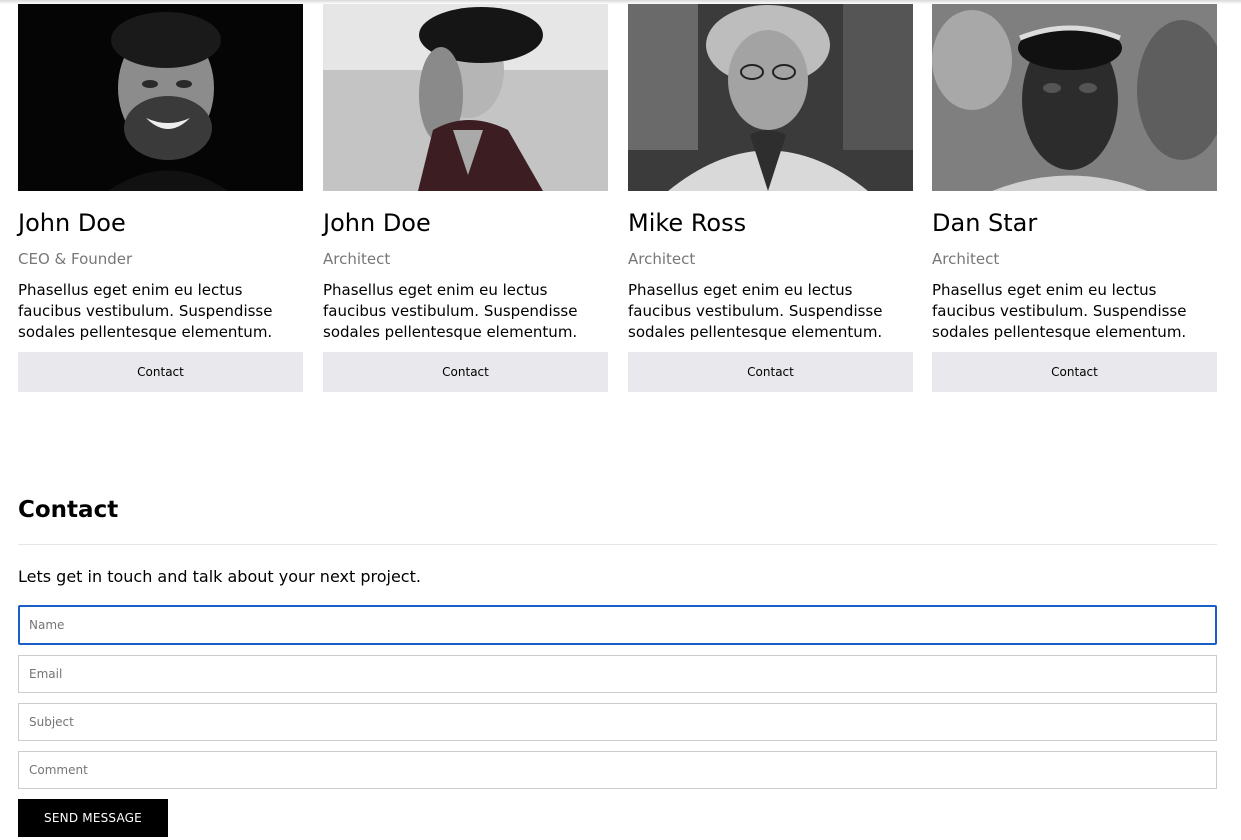 The image size is (1241, 840). I want to click on team-name: Mike Ross, so click(687, 223).